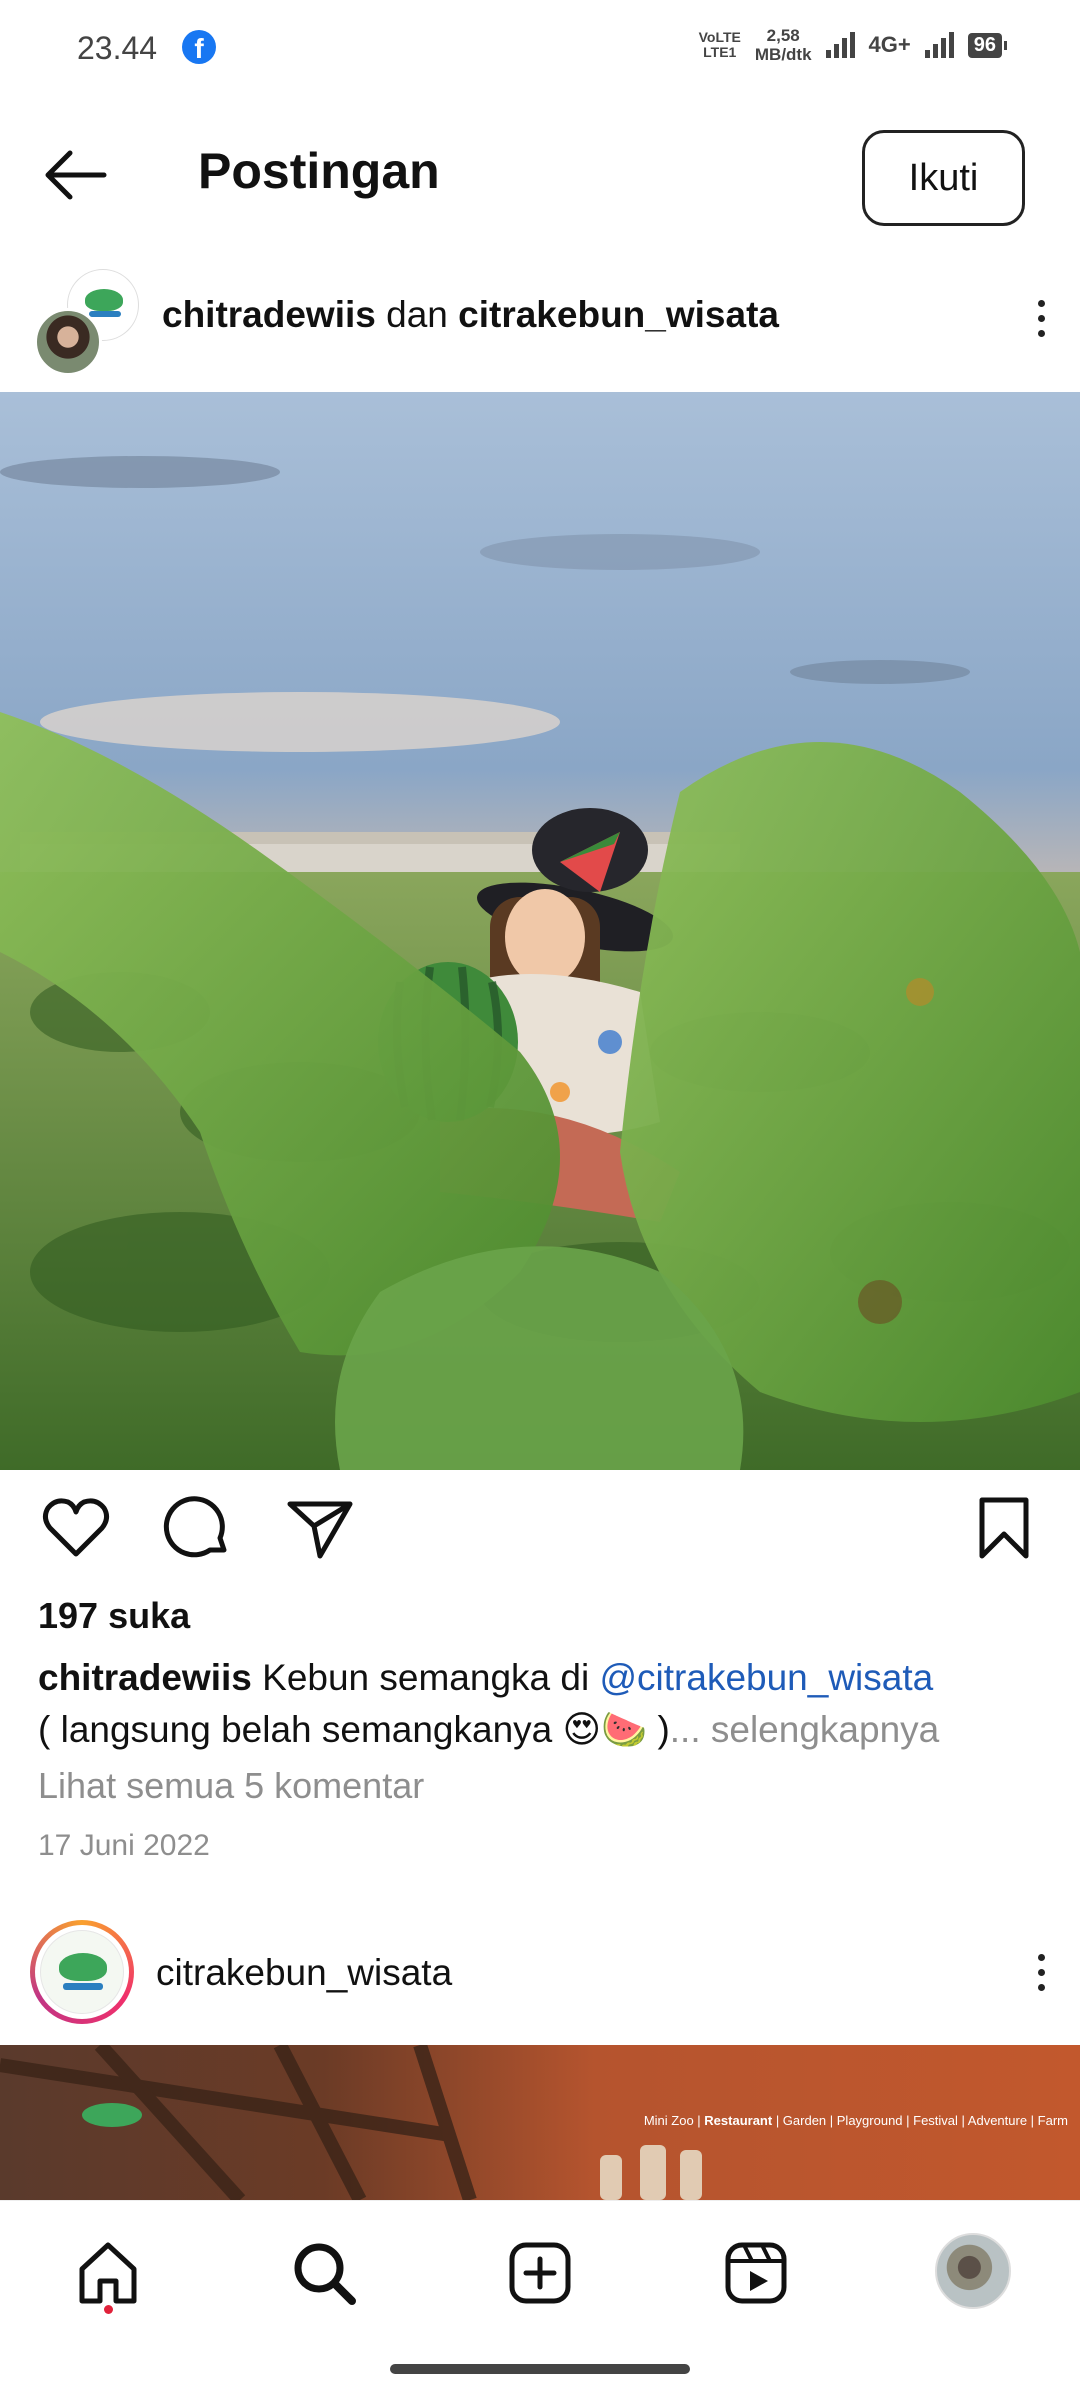 This screenshot has height=2400, width=1080. I want to click on heart-icon, so click(76, 1527).